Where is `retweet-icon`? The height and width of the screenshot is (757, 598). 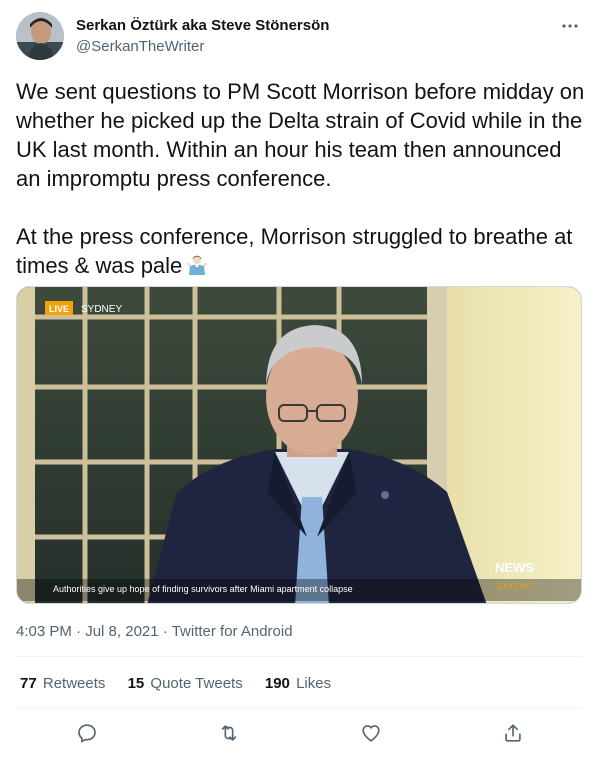
retweet-icon is located at coordinates (229, 733).